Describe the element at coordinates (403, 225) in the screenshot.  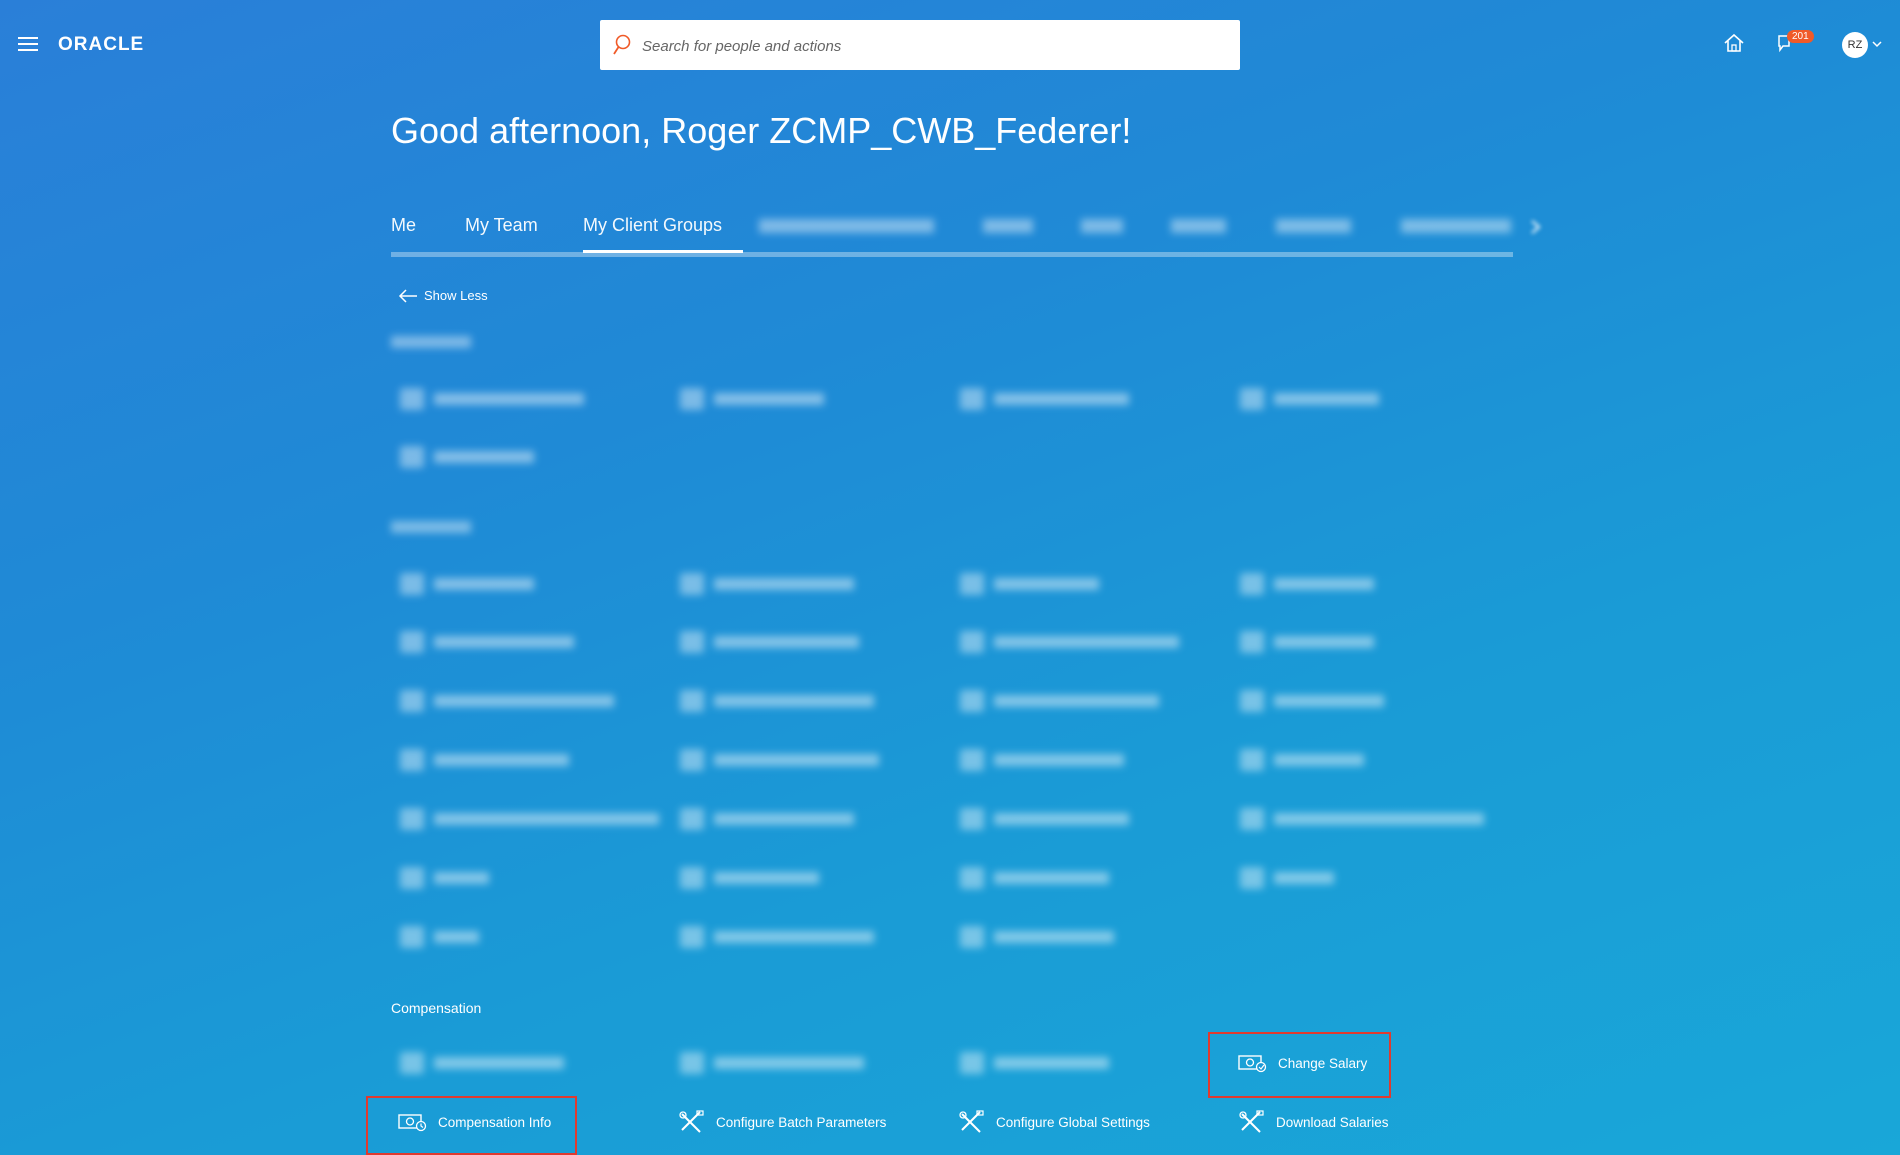
I see `tab-me: Me` at that location.